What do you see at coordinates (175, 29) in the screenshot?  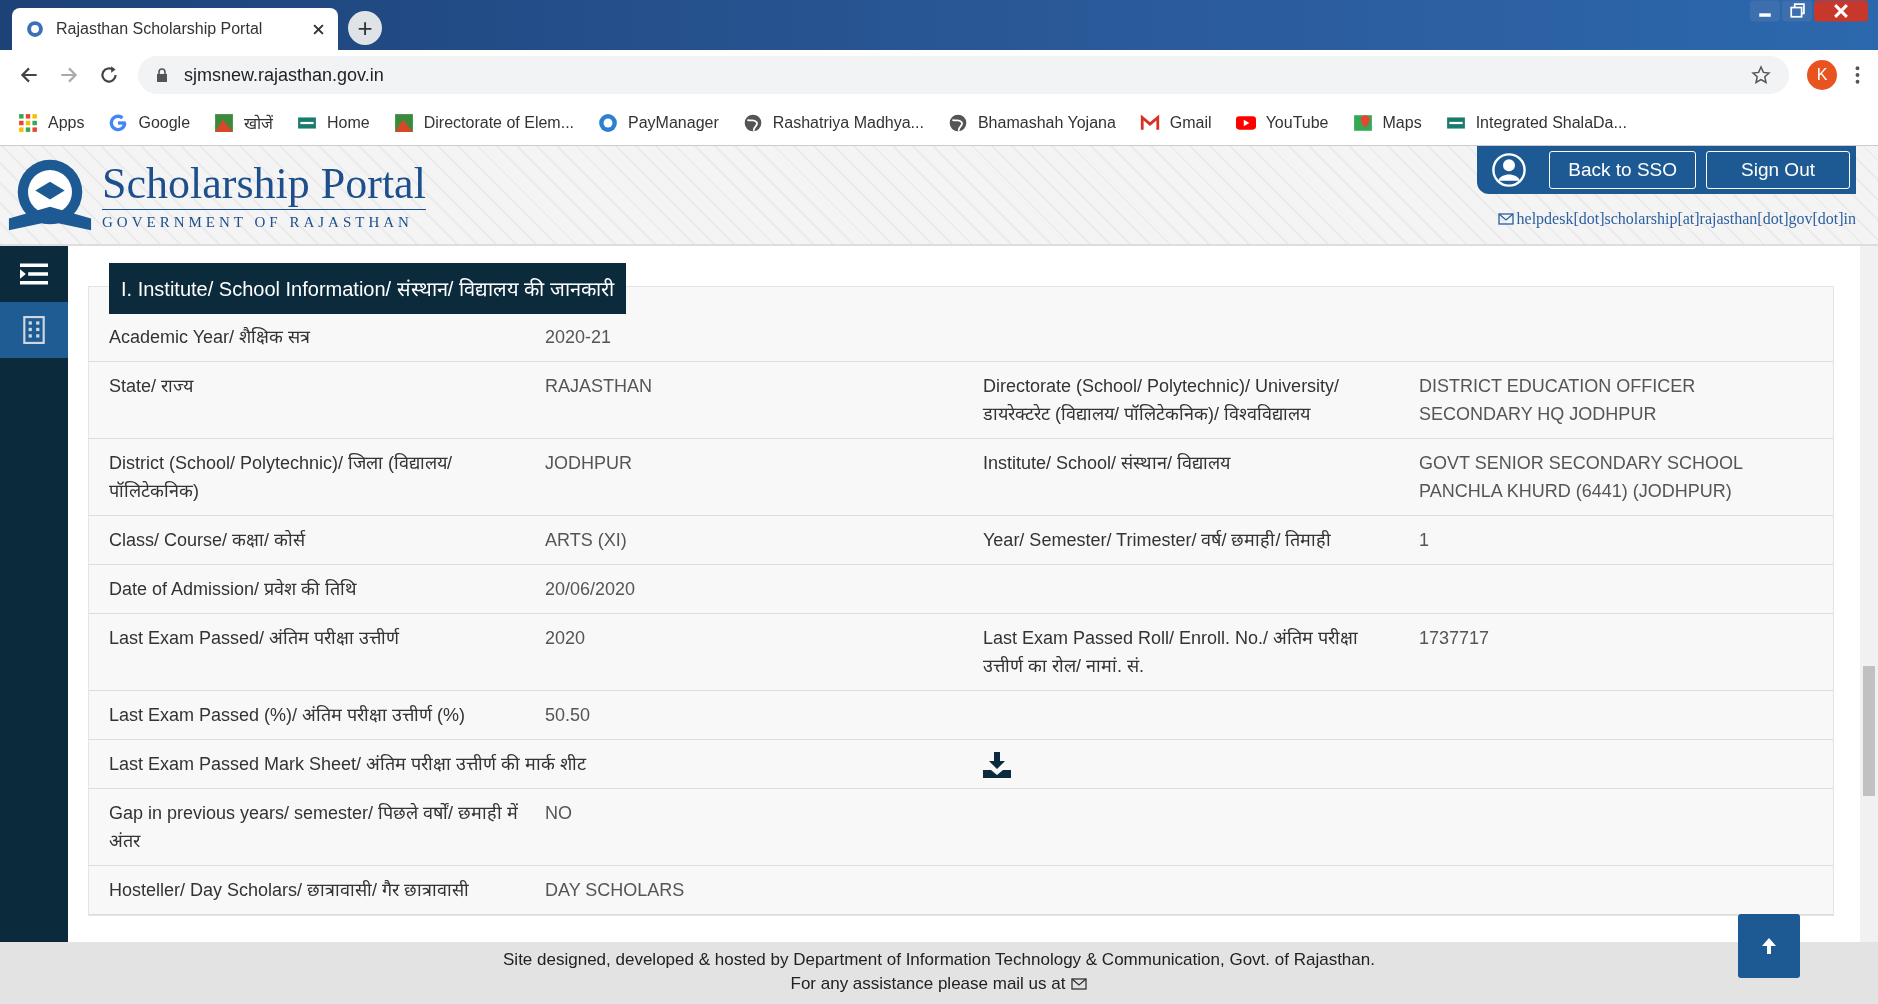 I see `browser-tab: Rajasthan Scholarship Portal` at bounding box center [175, 29].